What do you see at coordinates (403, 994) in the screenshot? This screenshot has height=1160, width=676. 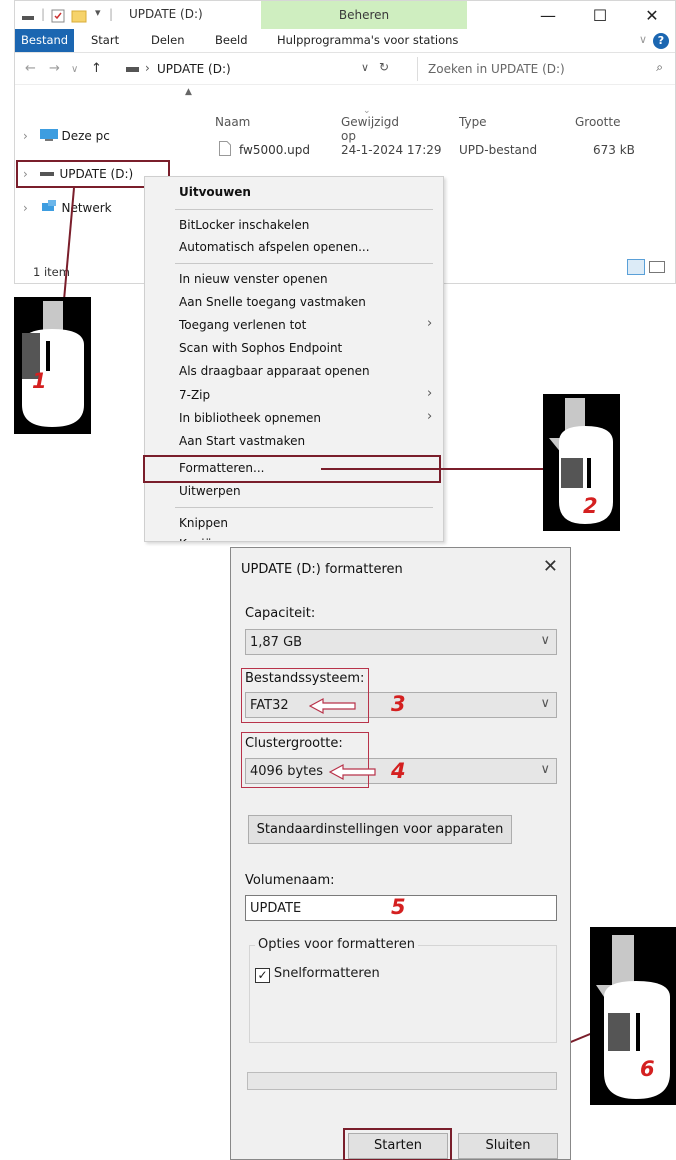 I see `format-options-group` at bounding box center [403, 994].